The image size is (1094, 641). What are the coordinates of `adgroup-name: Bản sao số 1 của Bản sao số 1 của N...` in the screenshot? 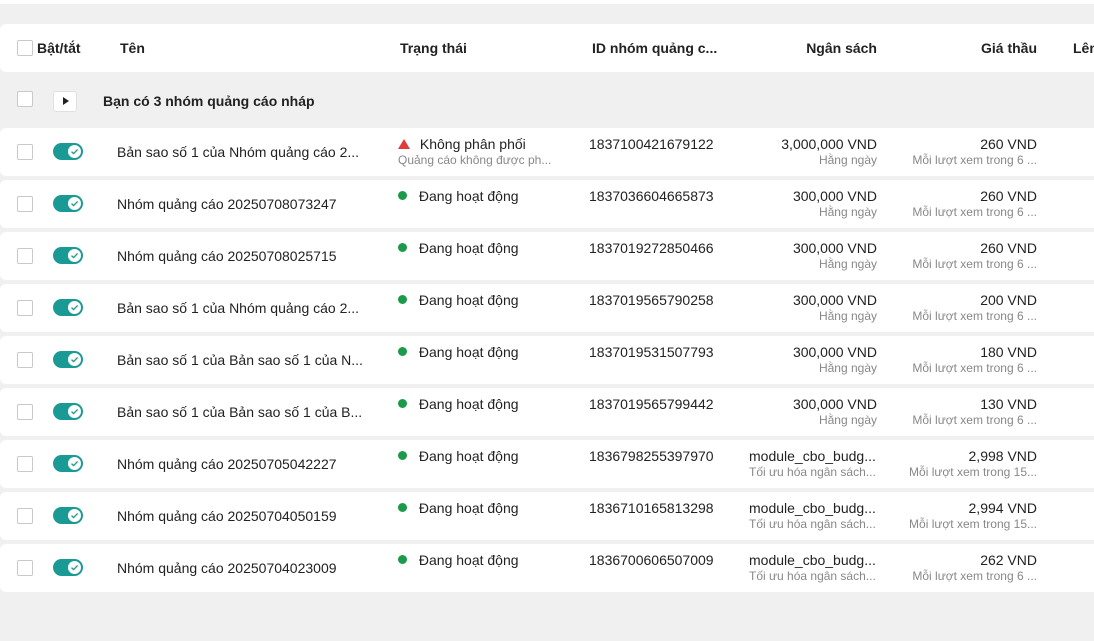 It's located at (240, 360).